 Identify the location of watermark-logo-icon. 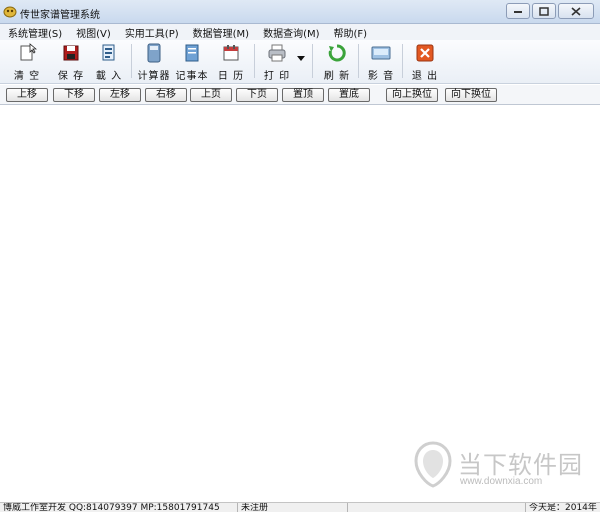
(433, 464).